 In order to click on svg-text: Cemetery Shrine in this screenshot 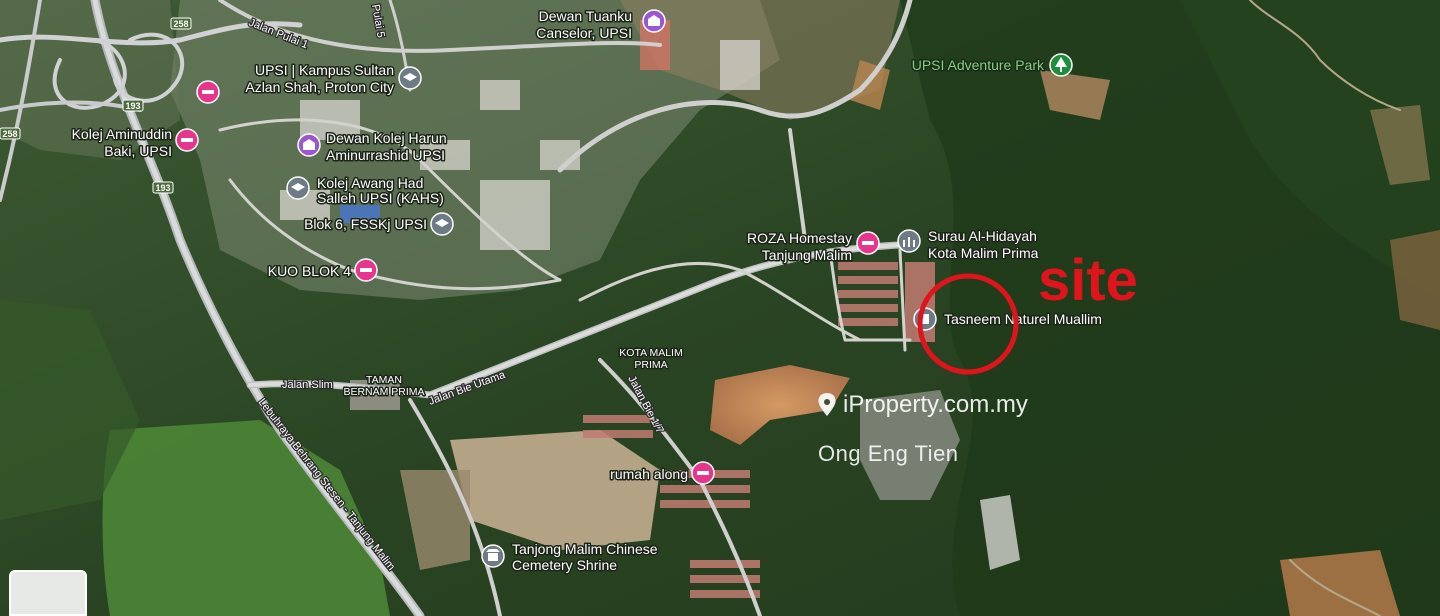, I will do `click(564, 565)`.